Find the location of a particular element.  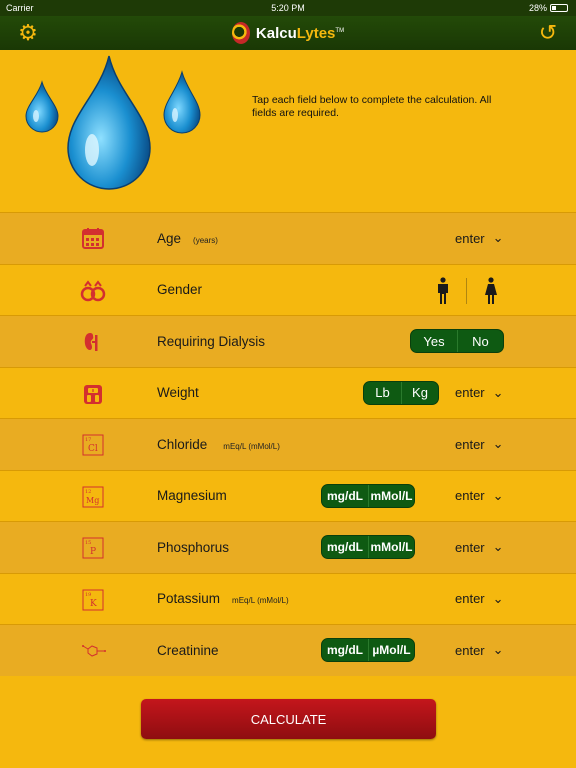

status-time: 5:20 PM is located at coordinates (288, 8).